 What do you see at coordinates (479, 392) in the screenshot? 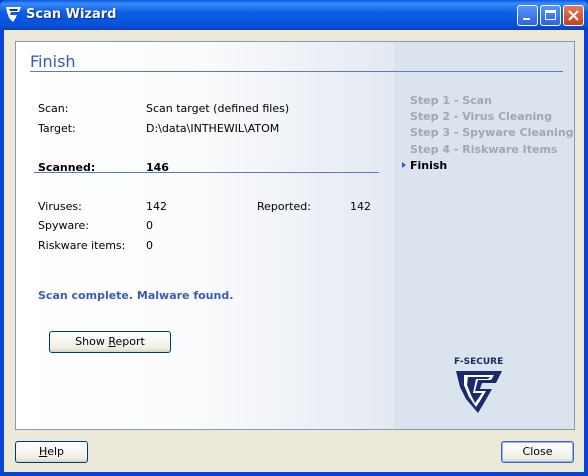
I see `fsecure-logo-icon` at bounding box center [479, 392].